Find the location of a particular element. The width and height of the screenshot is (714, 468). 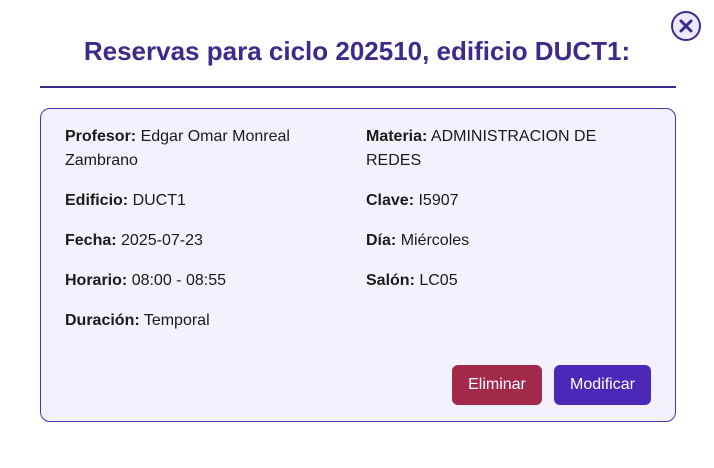

horario-value: 08:00 - 08:55 is located at coordinates (178, 280).